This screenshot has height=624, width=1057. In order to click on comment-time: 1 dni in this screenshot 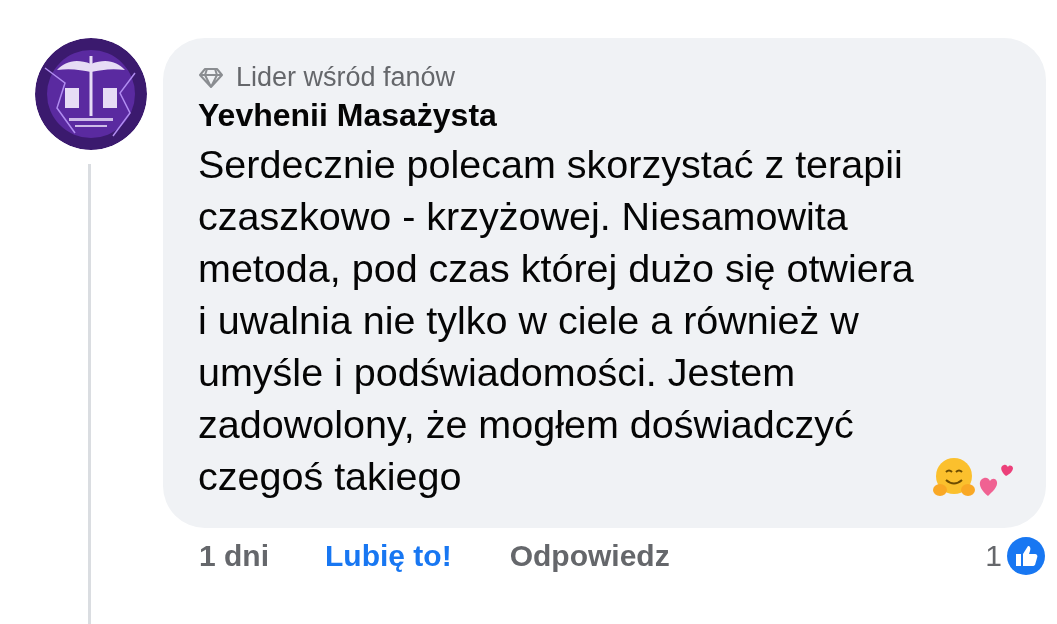, I will do `click(234, 556)`.